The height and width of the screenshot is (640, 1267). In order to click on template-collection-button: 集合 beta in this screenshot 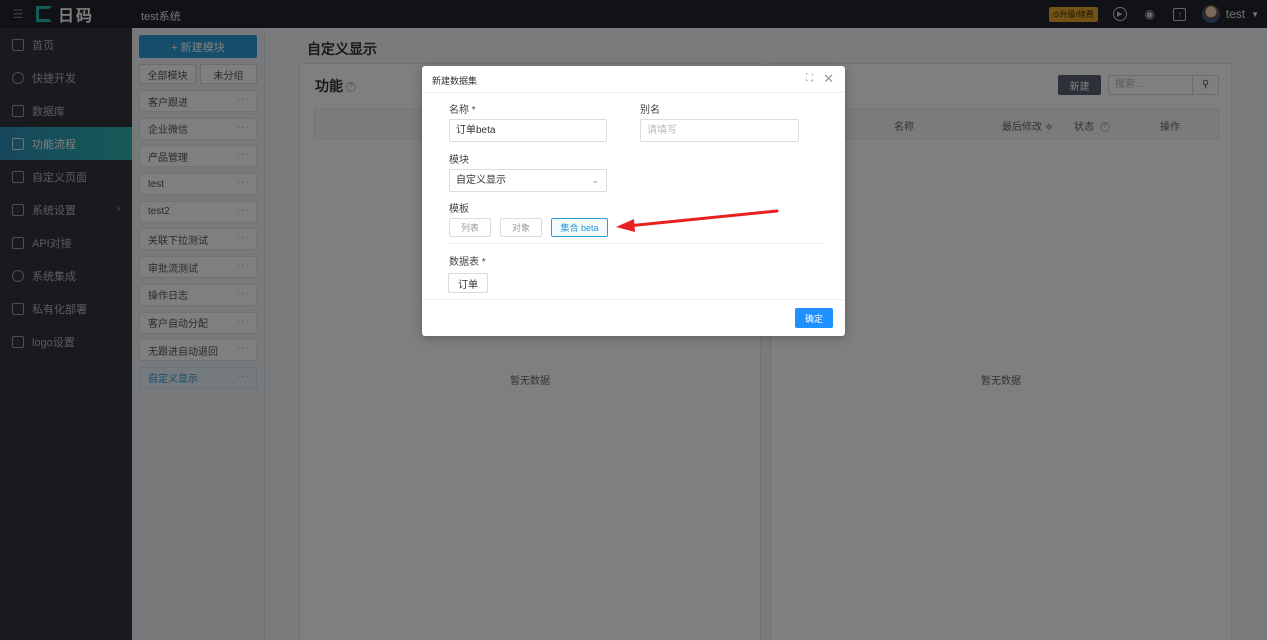, I will do `click(579, 227)`.